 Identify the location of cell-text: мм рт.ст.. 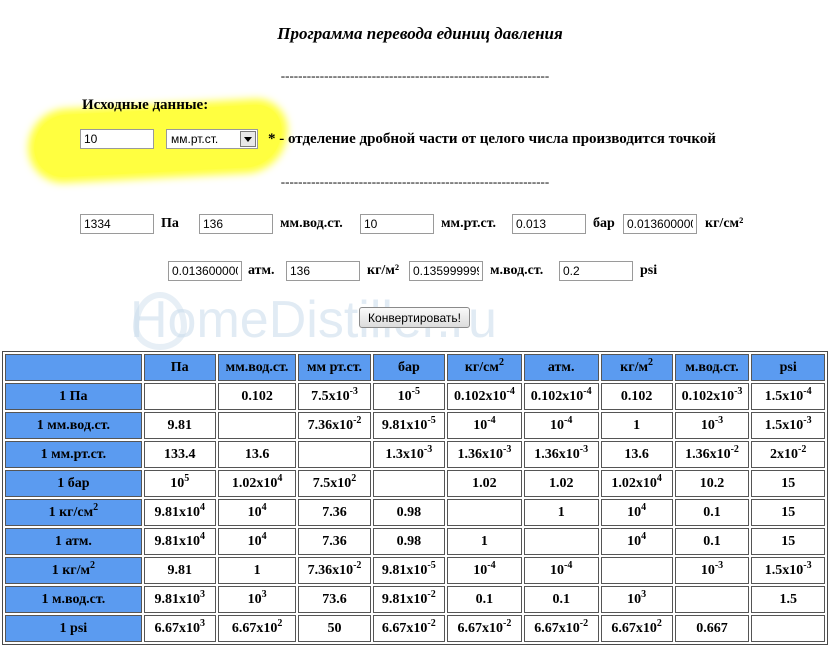
(335, 367).